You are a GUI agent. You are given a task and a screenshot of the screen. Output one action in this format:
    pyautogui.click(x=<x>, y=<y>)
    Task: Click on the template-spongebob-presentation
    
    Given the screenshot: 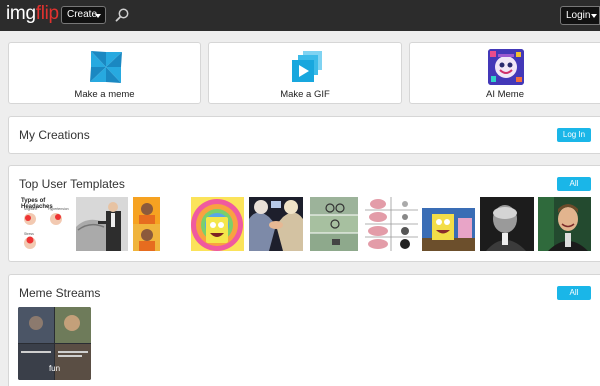 What is the action you would take?
    pyautogui.click(x=448, y=229)
    